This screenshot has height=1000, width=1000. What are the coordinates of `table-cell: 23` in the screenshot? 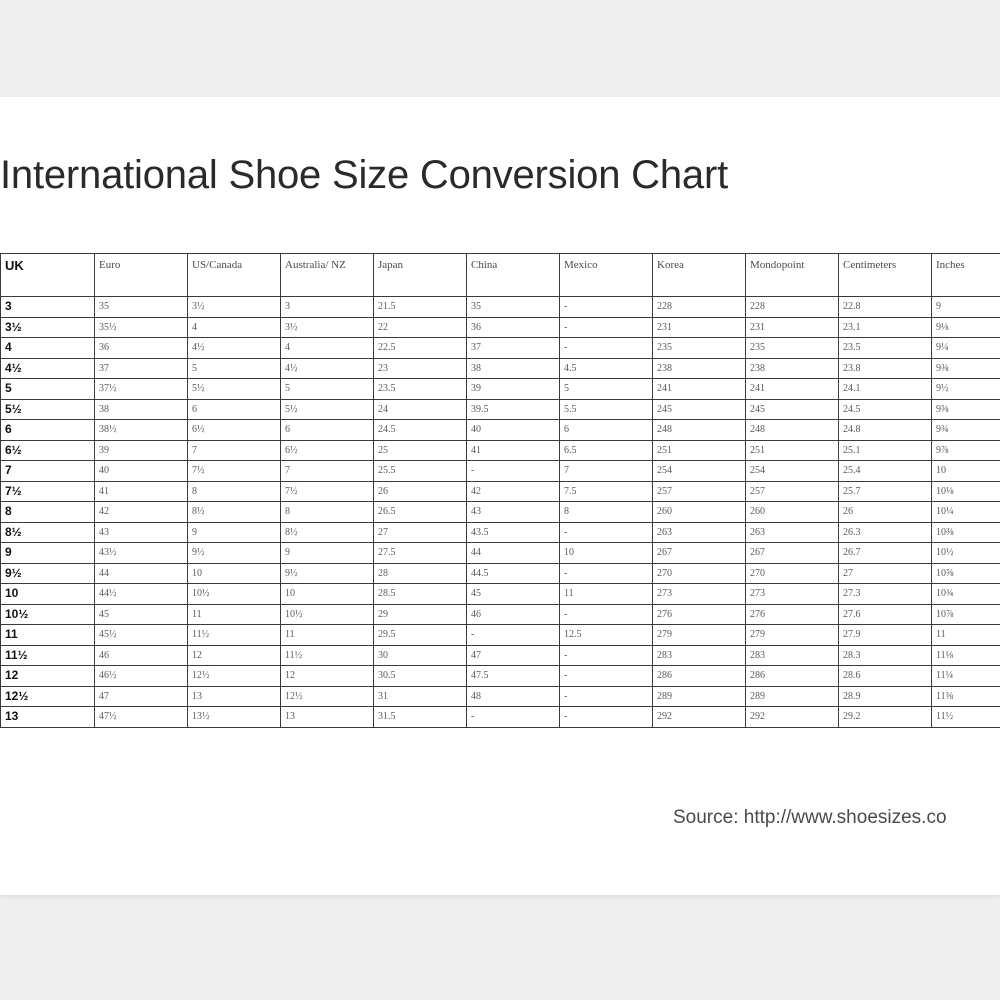 It's located at (420, 368).